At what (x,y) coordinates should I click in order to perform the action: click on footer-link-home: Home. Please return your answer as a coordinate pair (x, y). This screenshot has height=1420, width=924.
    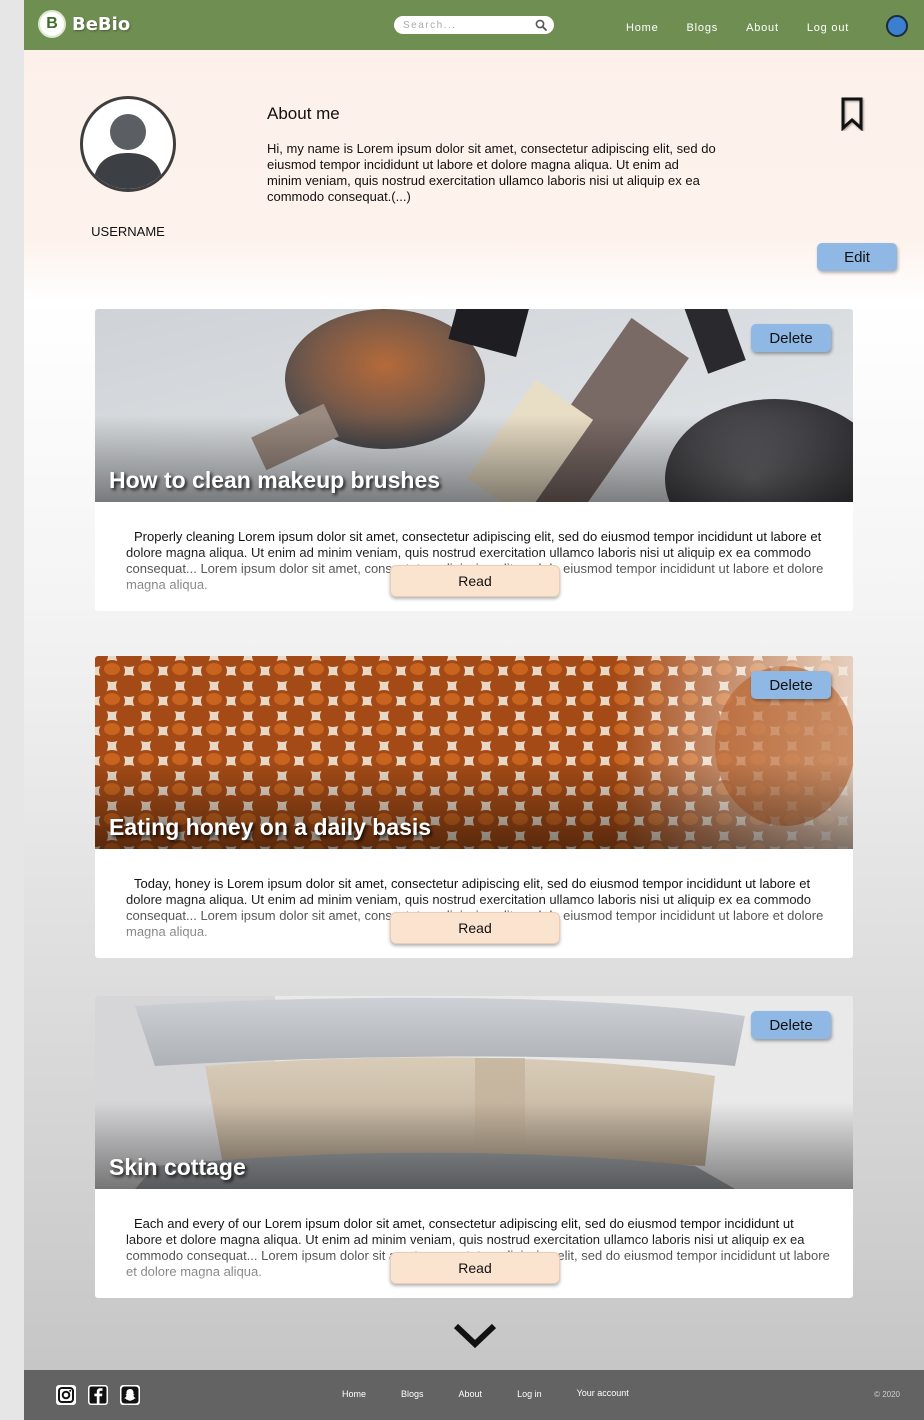
    Looking at the image, I should click on (354, 1394).